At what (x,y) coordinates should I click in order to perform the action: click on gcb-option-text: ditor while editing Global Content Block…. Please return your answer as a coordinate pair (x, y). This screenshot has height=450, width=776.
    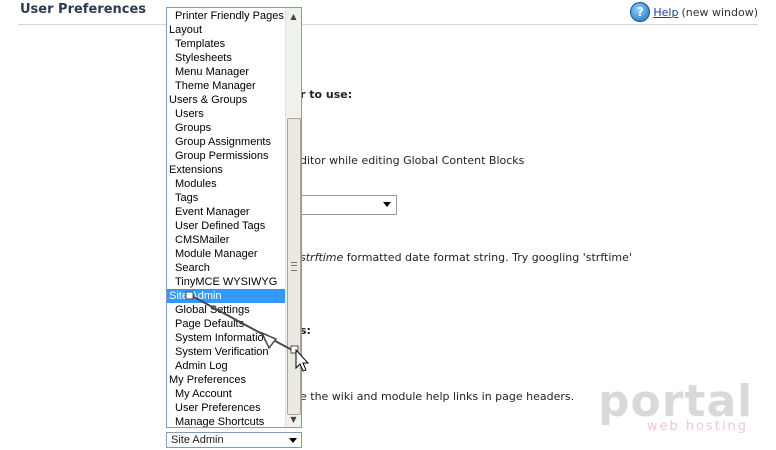
    Looking at the image, I should click on (412, 160).